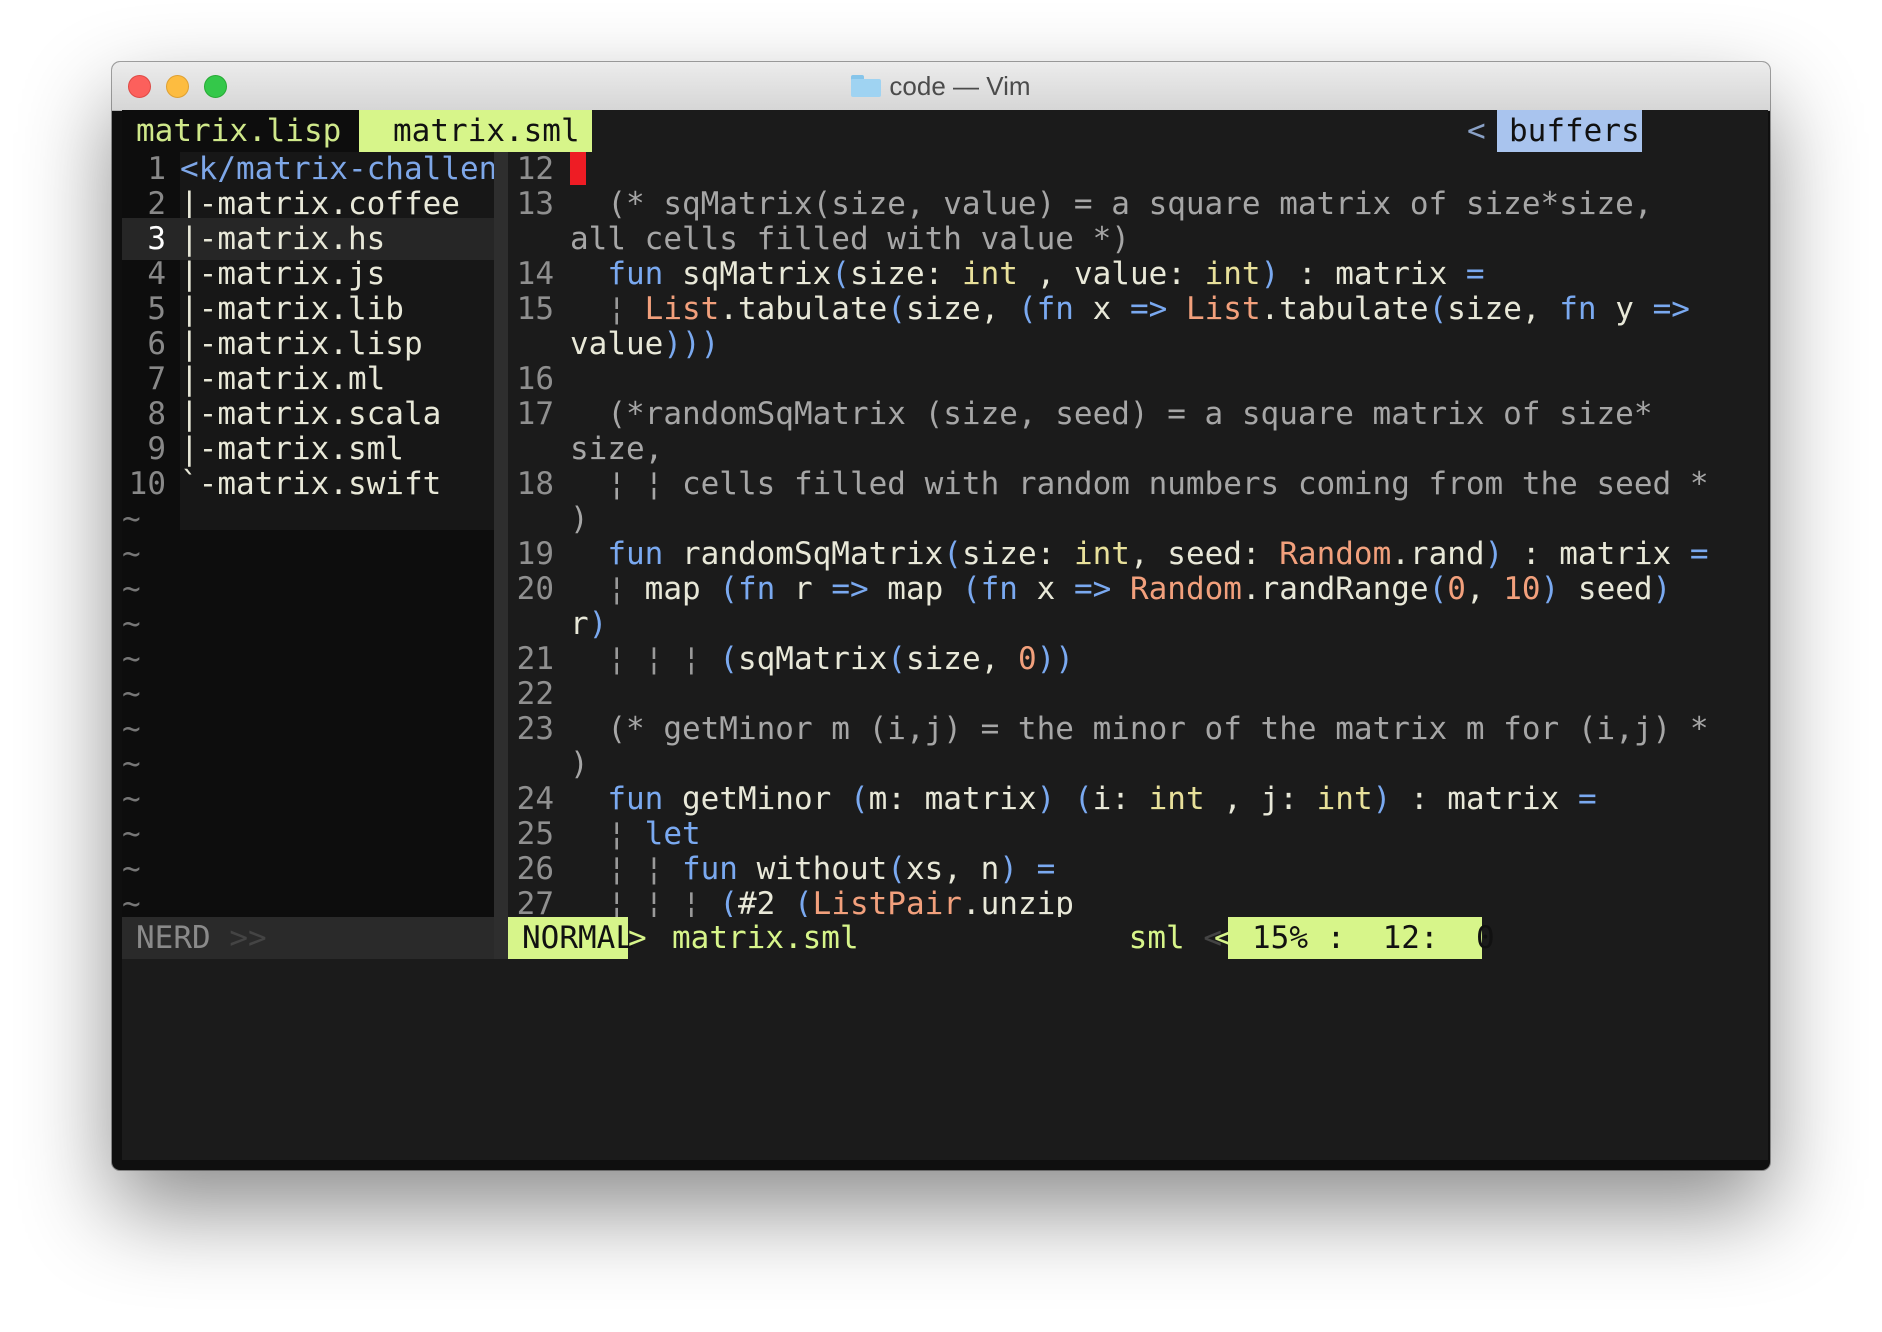  What do you see at coordinates (1335, 589) in the screenshot?
I see `code-token: .randRange` at bounding box center [1335, 589].